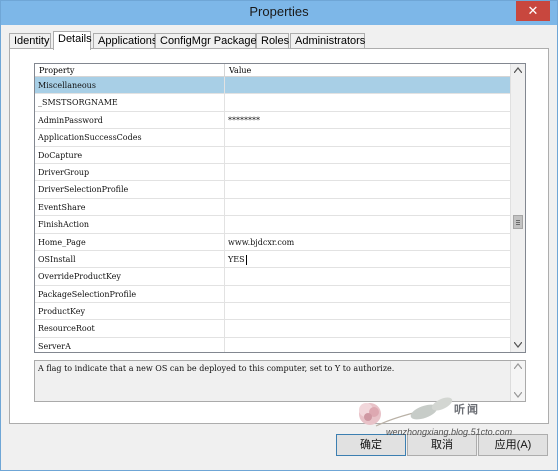 This screenshot has height=471, width=558. I want to click on title-bar: Properties ✕, so click(279, 13).